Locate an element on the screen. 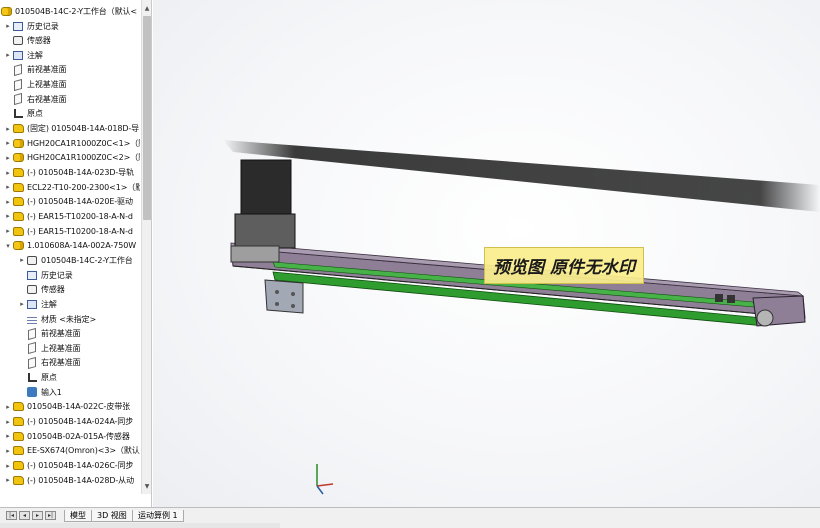 This screenshot has height=528, width=820. prev-tab-icon: ◂ is located at coordinates (24, 515).